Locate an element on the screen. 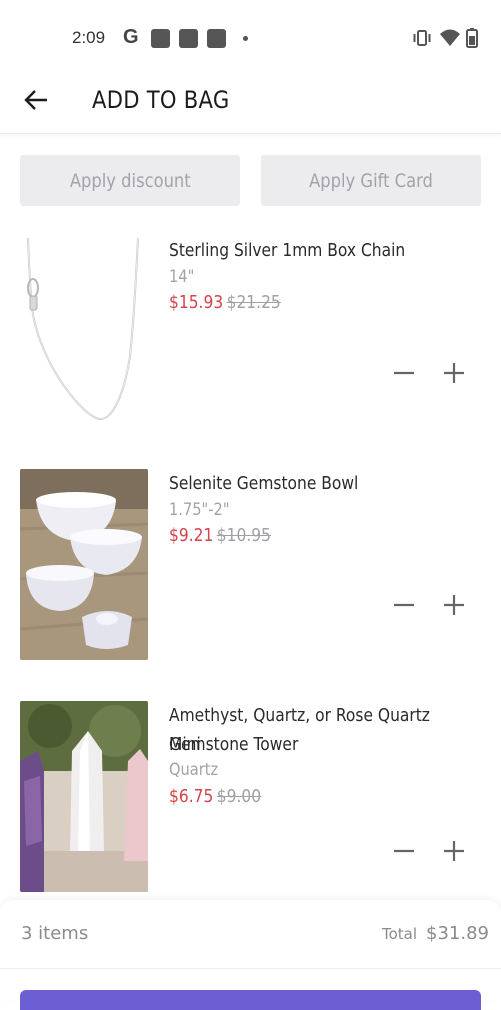  back-arrow-icon is located at coordinates (36, 100).